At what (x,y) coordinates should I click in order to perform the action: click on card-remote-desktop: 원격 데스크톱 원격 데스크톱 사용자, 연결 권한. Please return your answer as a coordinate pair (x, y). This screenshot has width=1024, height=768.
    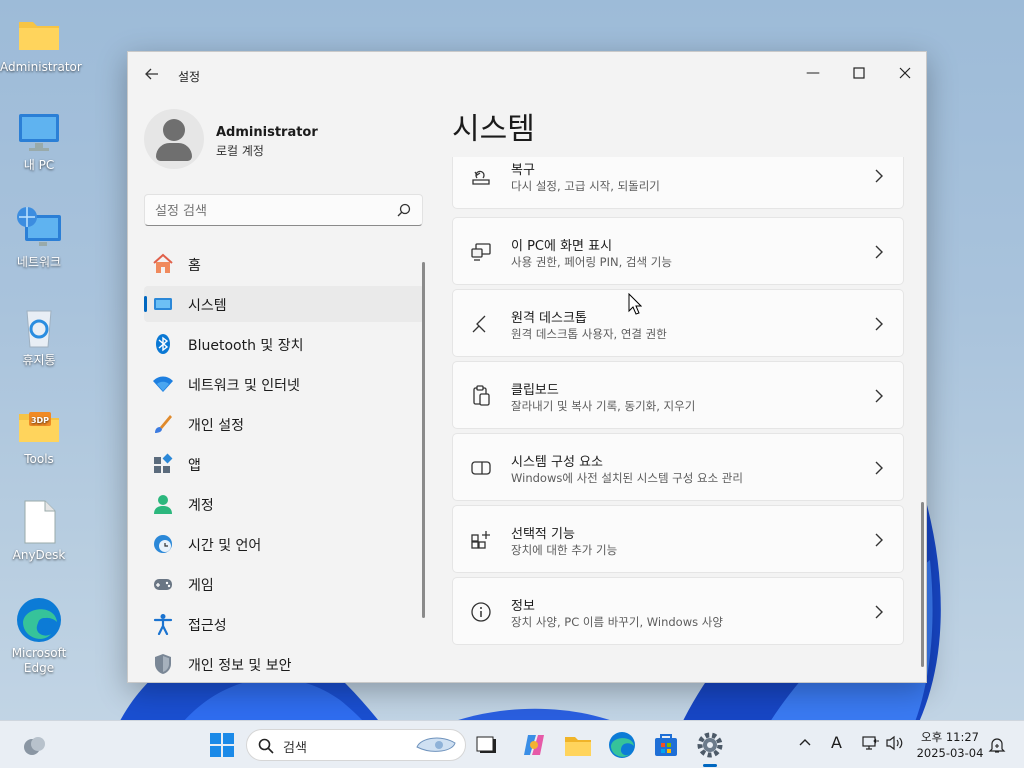
    Looking at the image, I should click on (678, 323).